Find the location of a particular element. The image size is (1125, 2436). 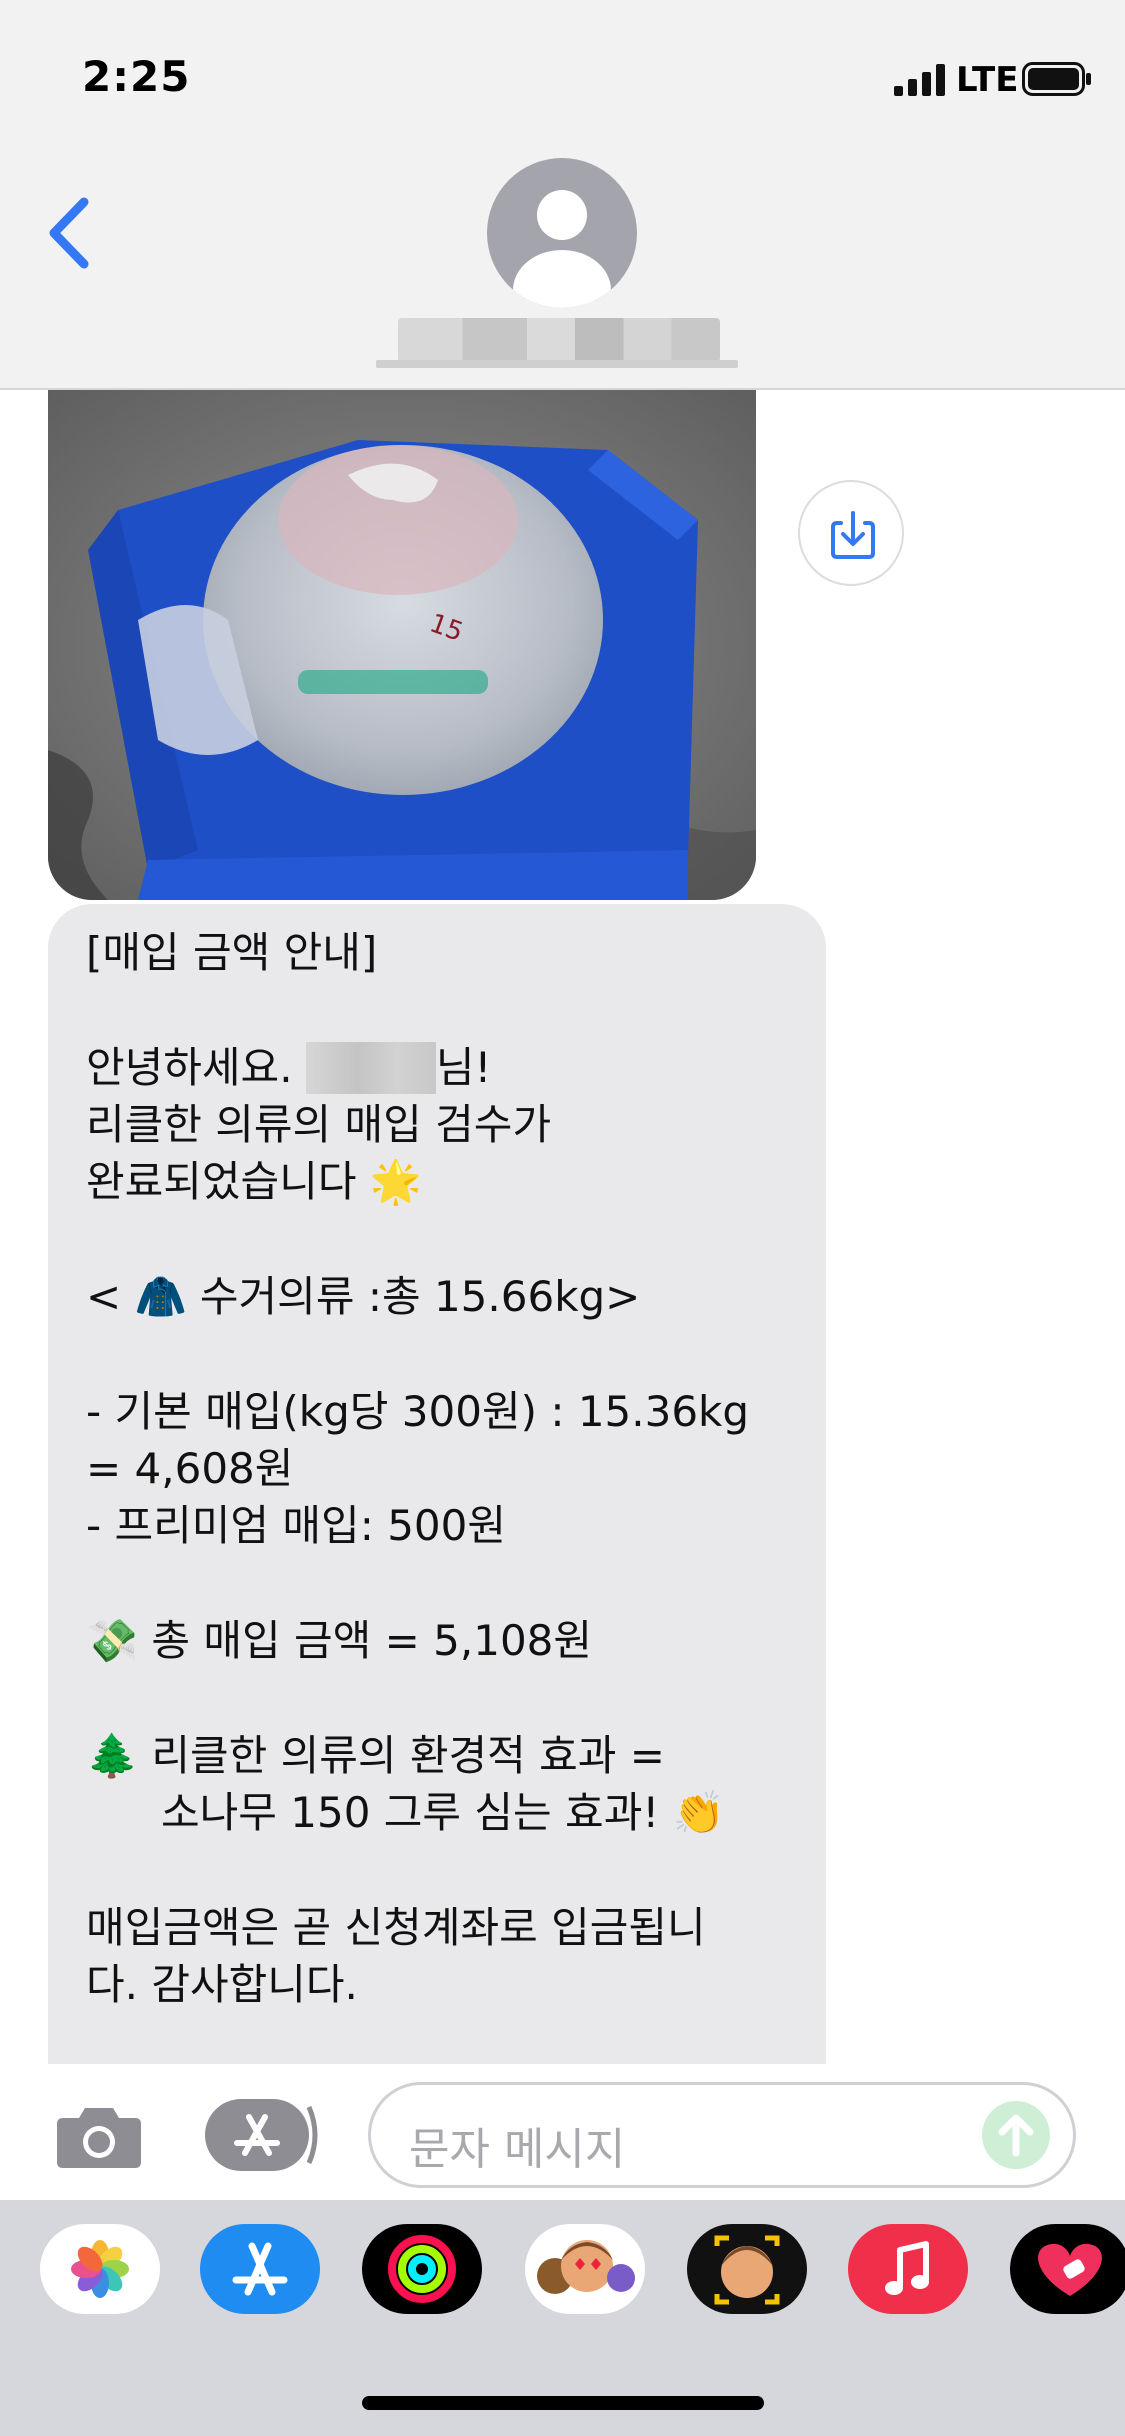

sparkle-emoji-icon: 🌟 is located at coordinates (396, 1181).